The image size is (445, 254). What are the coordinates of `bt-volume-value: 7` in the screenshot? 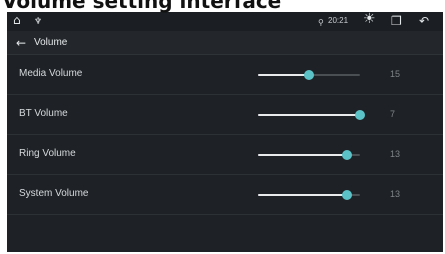 It's located at (393, 114).